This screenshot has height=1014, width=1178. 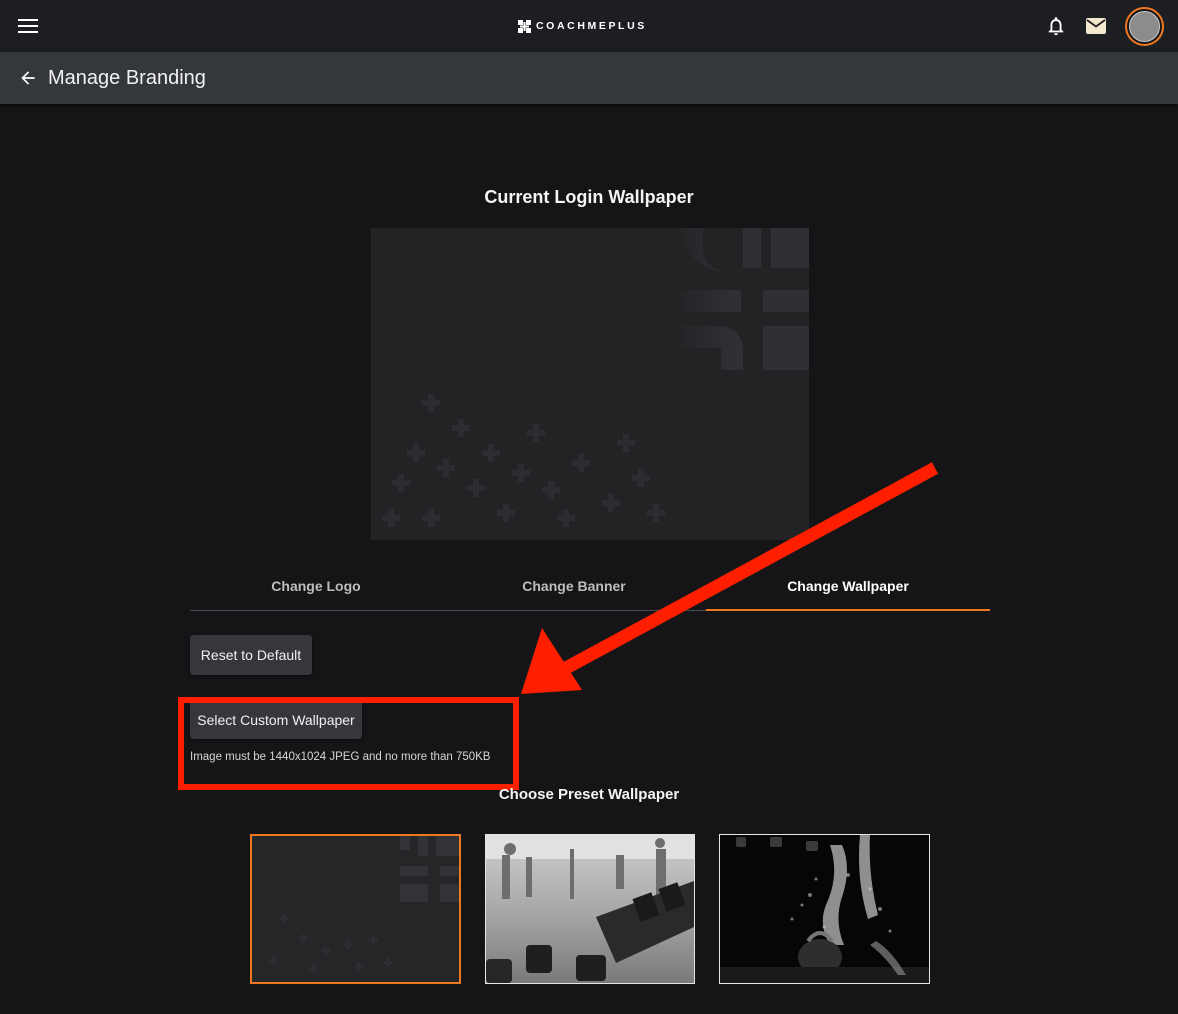 I want to click on tab-change-wallpaper: Change Wallpaper, so click(x=848, y=587).